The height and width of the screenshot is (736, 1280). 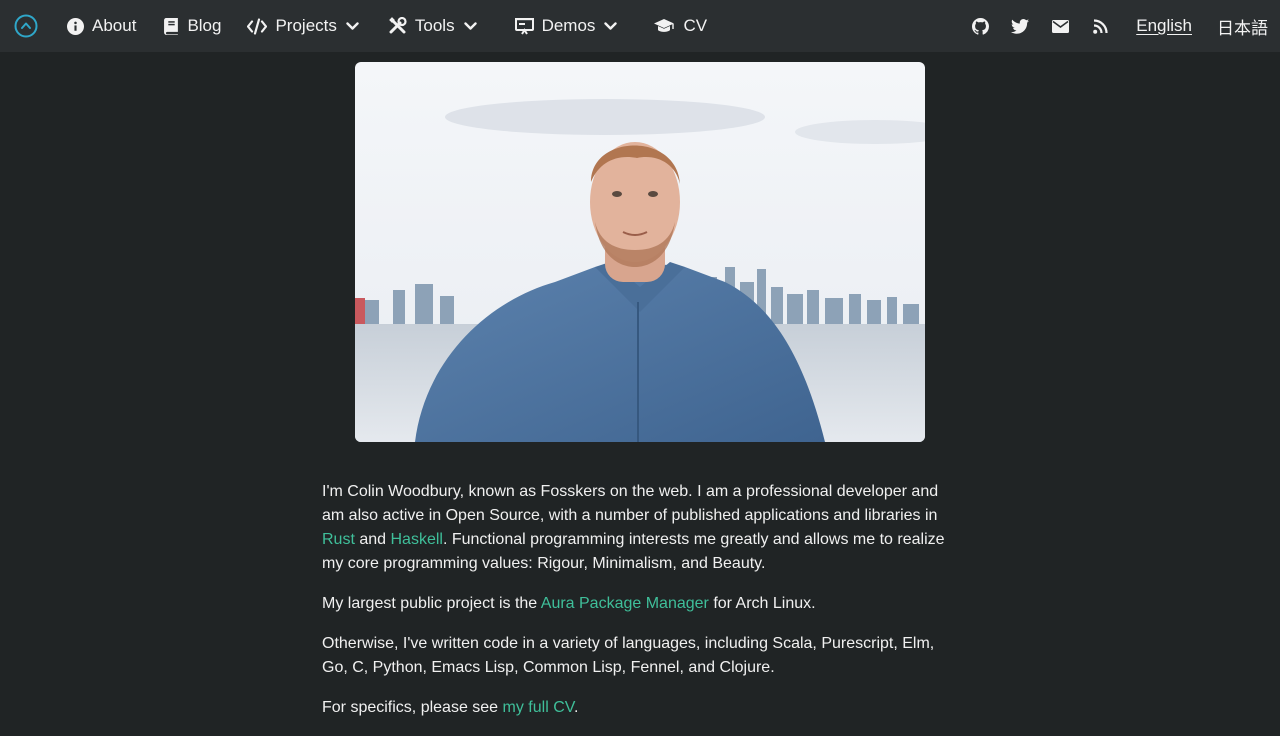 What do you see at coordinates (1060, 26) in the screenshot?
I see `envelope-icon` at bounding box center [1060, 26].